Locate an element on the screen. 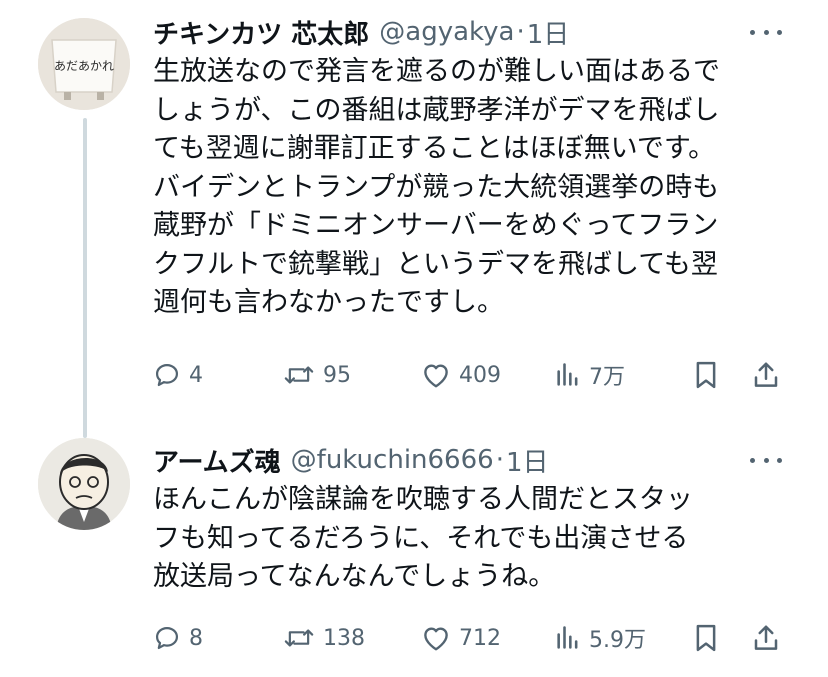 The image size is (828, 677). avatar: あだあかれ is located at coordinates (84, 64).